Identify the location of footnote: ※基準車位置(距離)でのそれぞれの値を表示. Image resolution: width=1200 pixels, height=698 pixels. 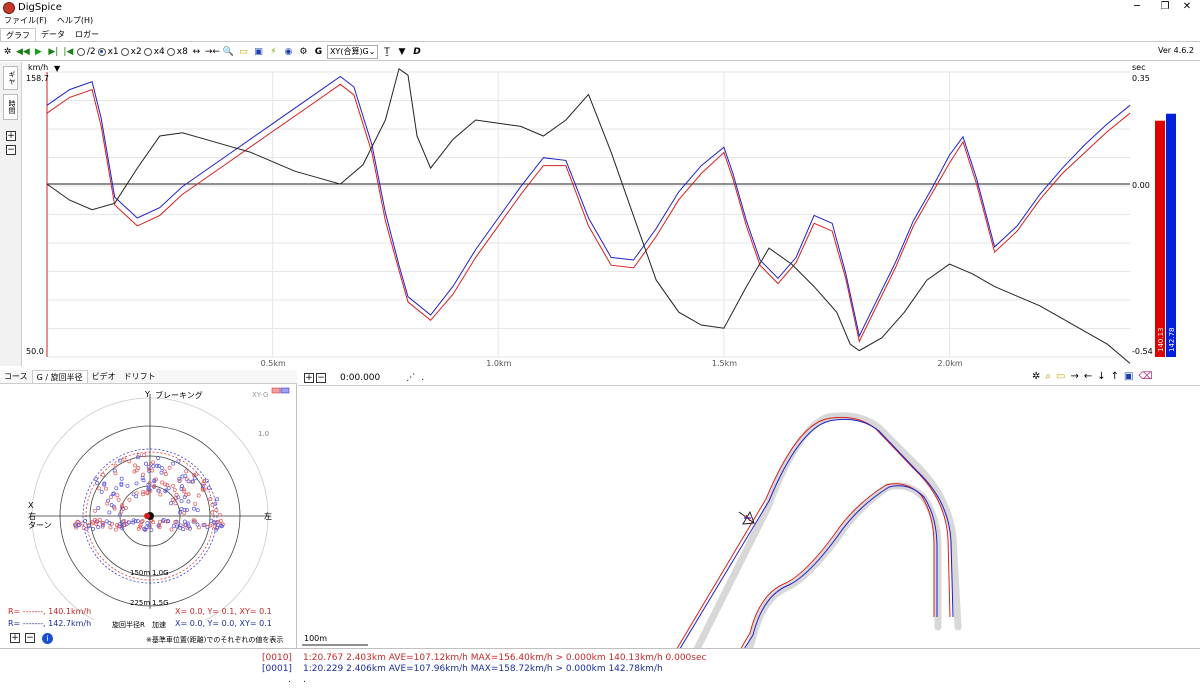
(215, 640).